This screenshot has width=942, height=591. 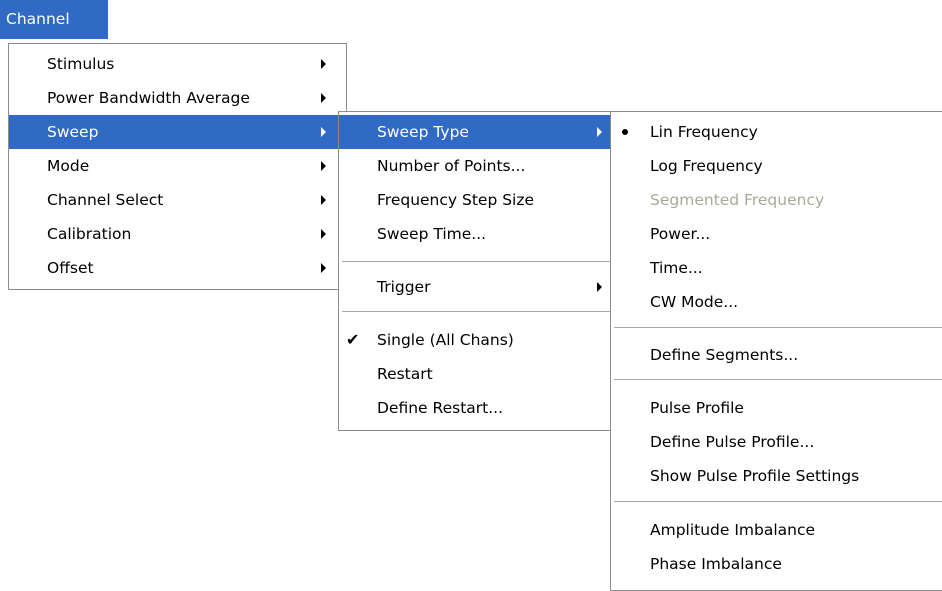 I want to click on menu-item-label: Single (All Chans), so click(x=445, y=340).